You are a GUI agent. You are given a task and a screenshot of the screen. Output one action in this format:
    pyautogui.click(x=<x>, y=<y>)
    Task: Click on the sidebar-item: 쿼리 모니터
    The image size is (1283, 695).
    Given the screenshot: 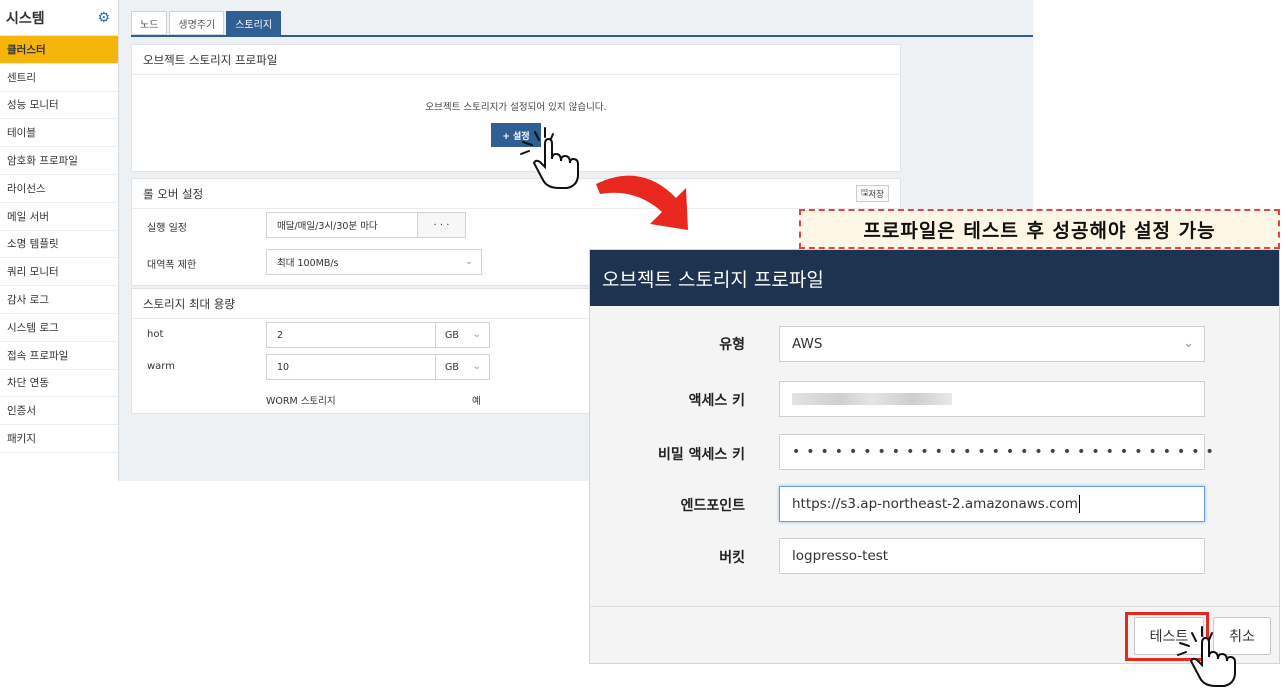 What is the action you would take?
    pyautogui.click(x=59, y=272)
    